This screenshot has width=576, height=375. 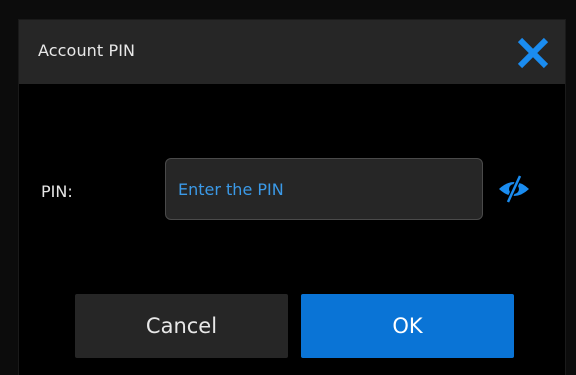 I want to click on cancel-button: Cancel, so click(x=181, y=326).